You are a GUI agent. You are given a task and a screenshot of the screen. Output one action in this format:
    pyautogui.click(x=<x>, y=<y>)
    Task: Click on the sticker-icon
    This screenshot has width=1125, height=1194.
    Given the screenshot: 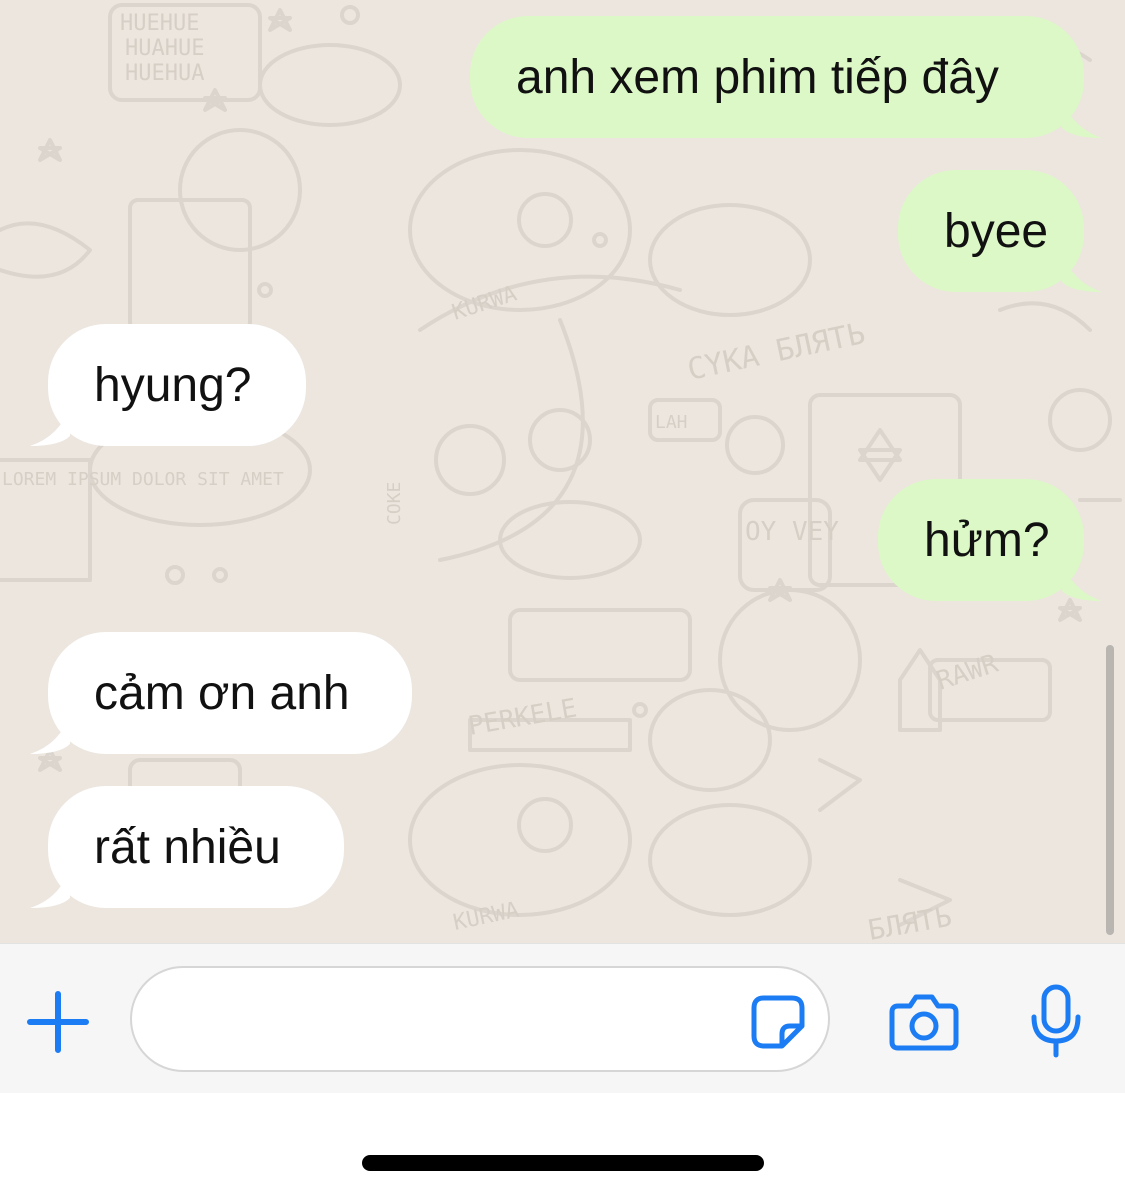 What is the action you would take?
    pyautogui.click(x=778, y=1022)
    